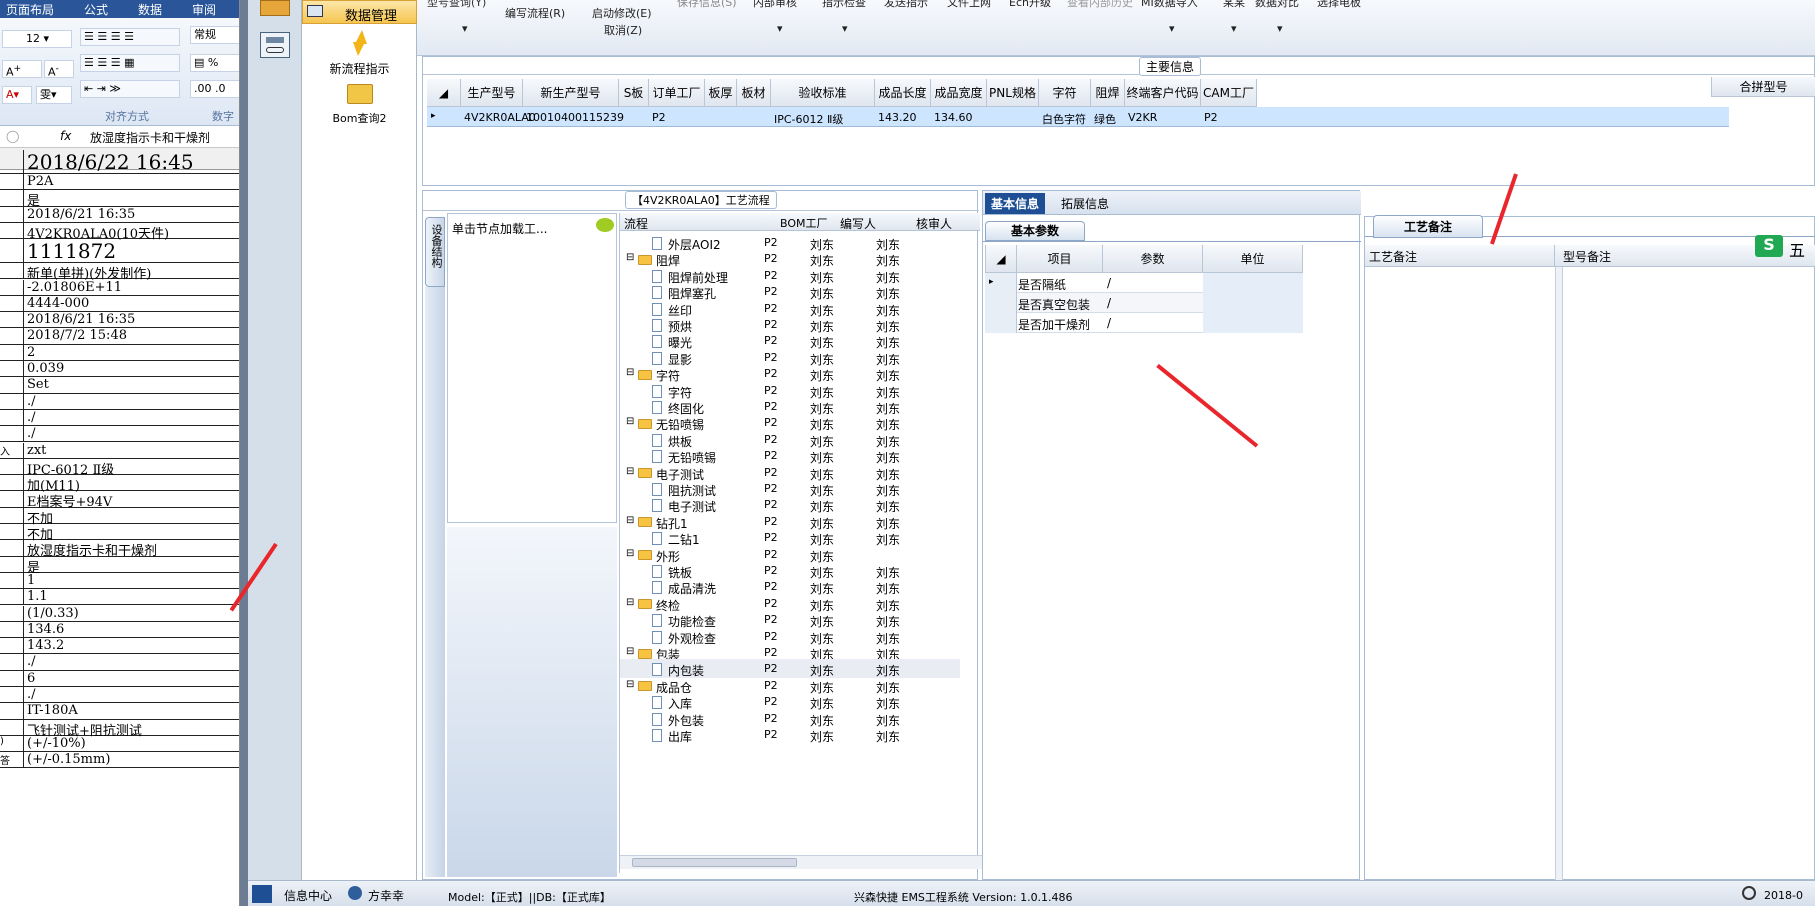 The width and height of the screenshot is (1815, 906). Describe the element at coordinates (1142, 117) in the screenshot. I see `table-cell: V2KR` at that location.